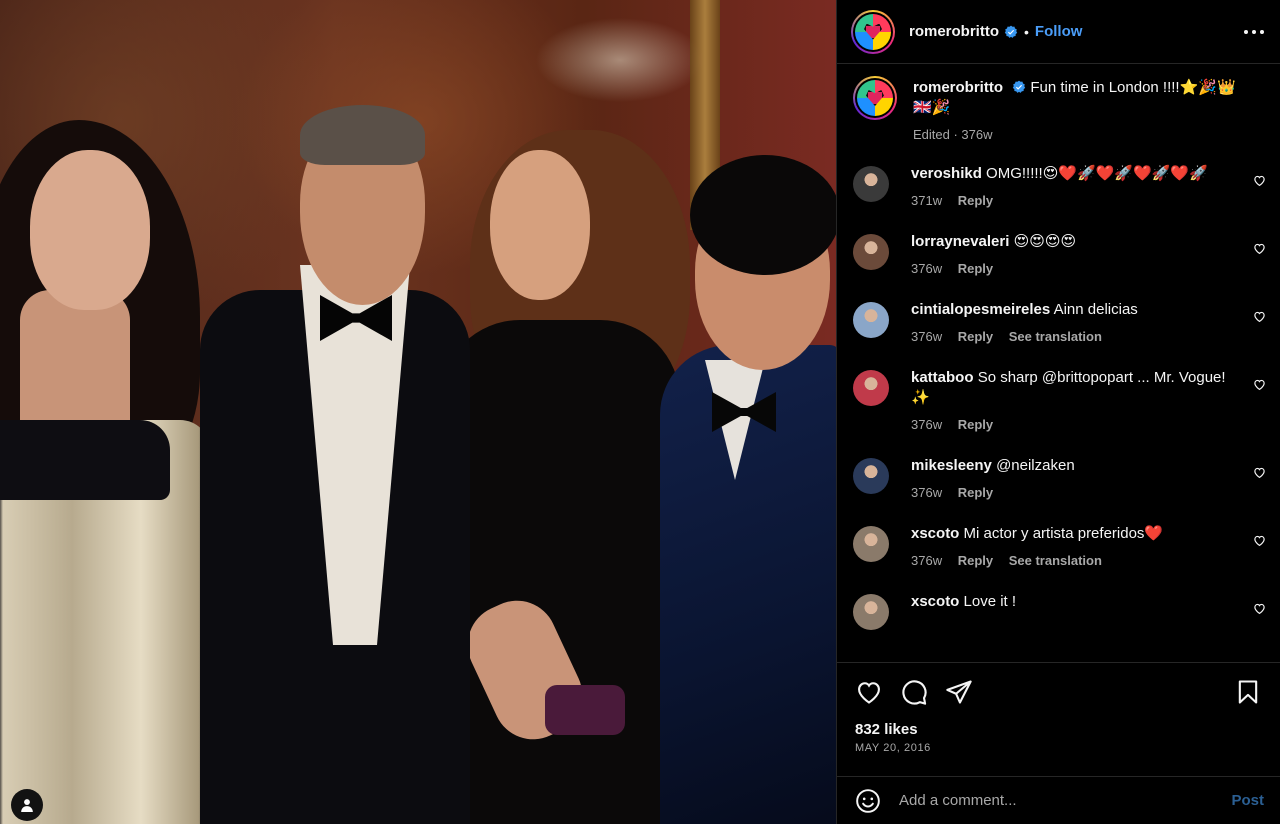  I want to click on add-comment-bar: Post, so click(1058, 800).